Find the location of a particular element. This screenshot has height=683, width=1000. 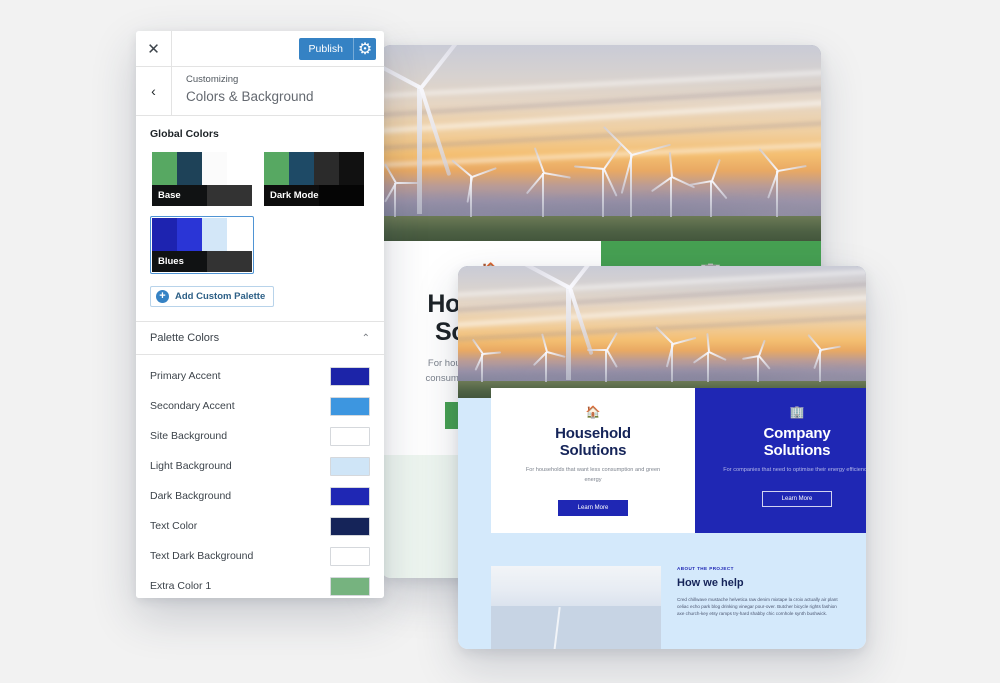

customizing-kicker: Customizing is located at coordinates (212, 79).